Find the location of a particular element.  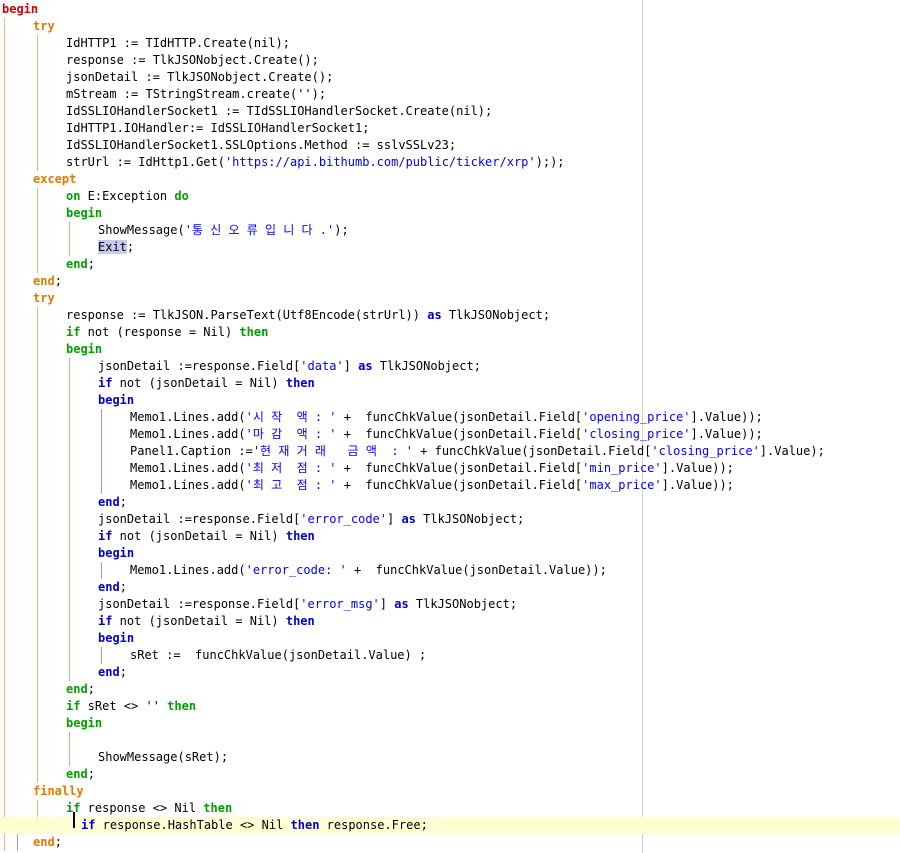

code-line is located at coordinates (450, 740).